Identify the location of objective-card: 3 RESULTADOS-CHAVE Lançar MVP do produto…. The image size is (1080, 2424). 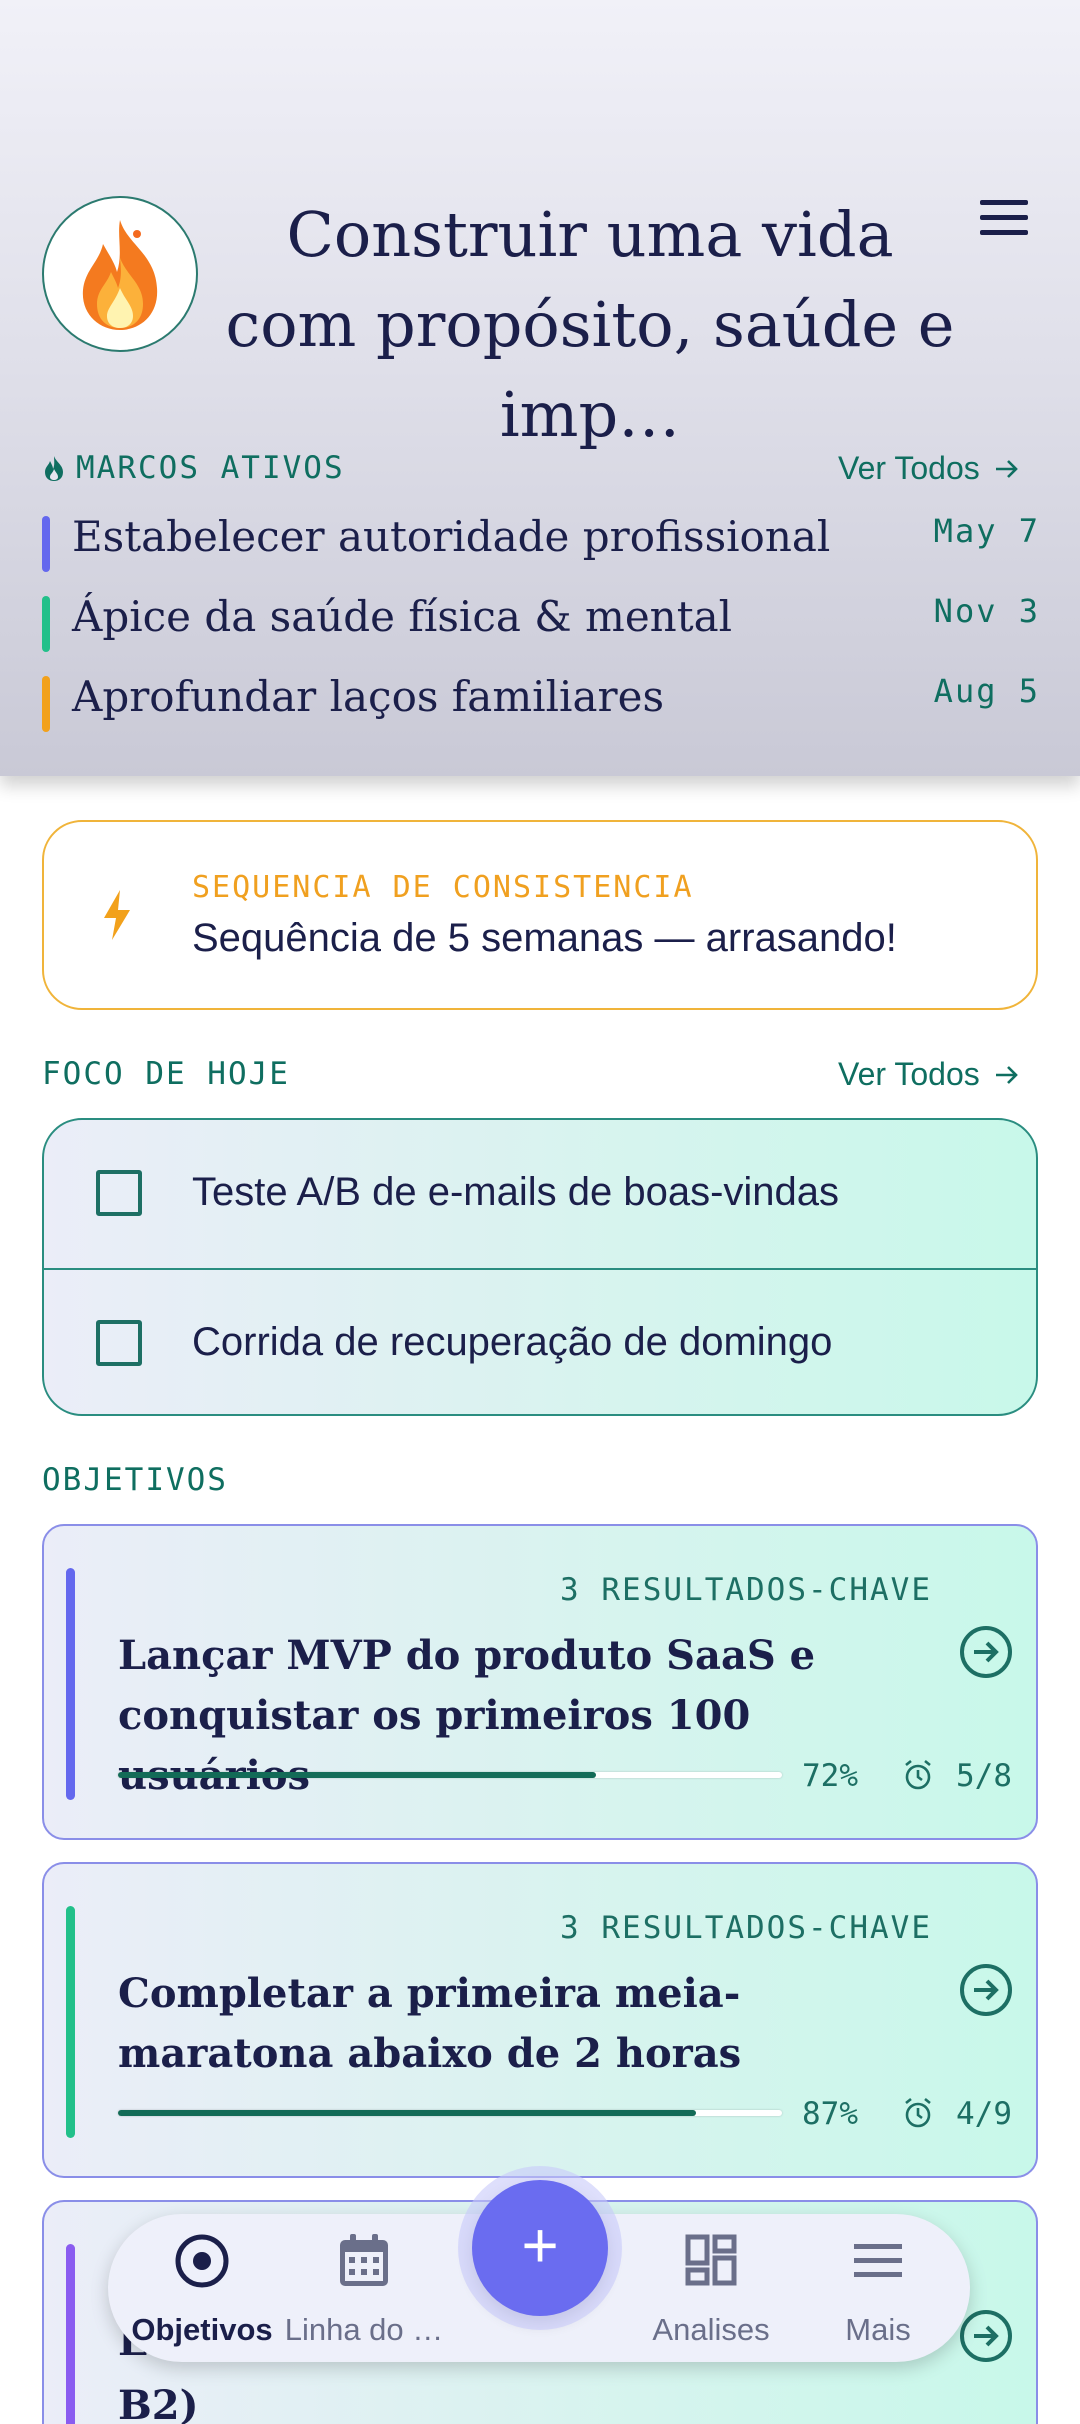
(540, 1682).